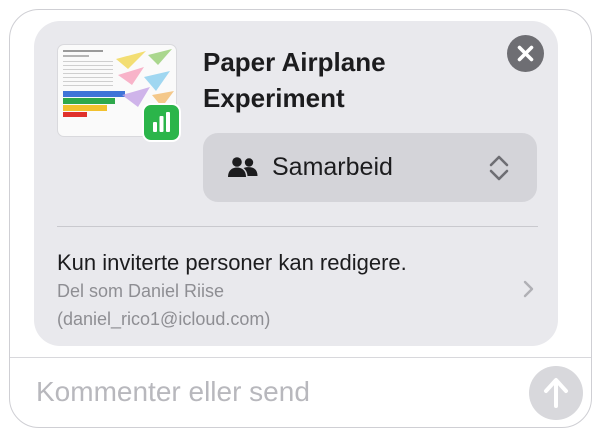  Describe the element at coordinates (141, 291) in the screenshot. I see `shared-as-label: Del som Daniel Riise` at that location.